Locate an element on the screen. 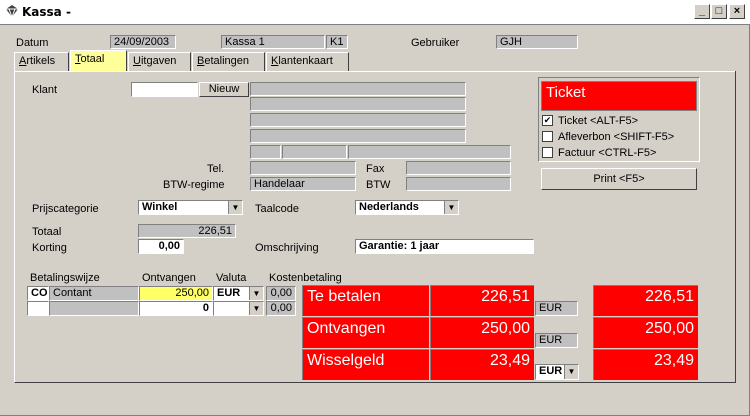 The width and height of the screenshot is (750, 416). tab-uitgaven: Uitgaven is located at coordinates (159, 61).